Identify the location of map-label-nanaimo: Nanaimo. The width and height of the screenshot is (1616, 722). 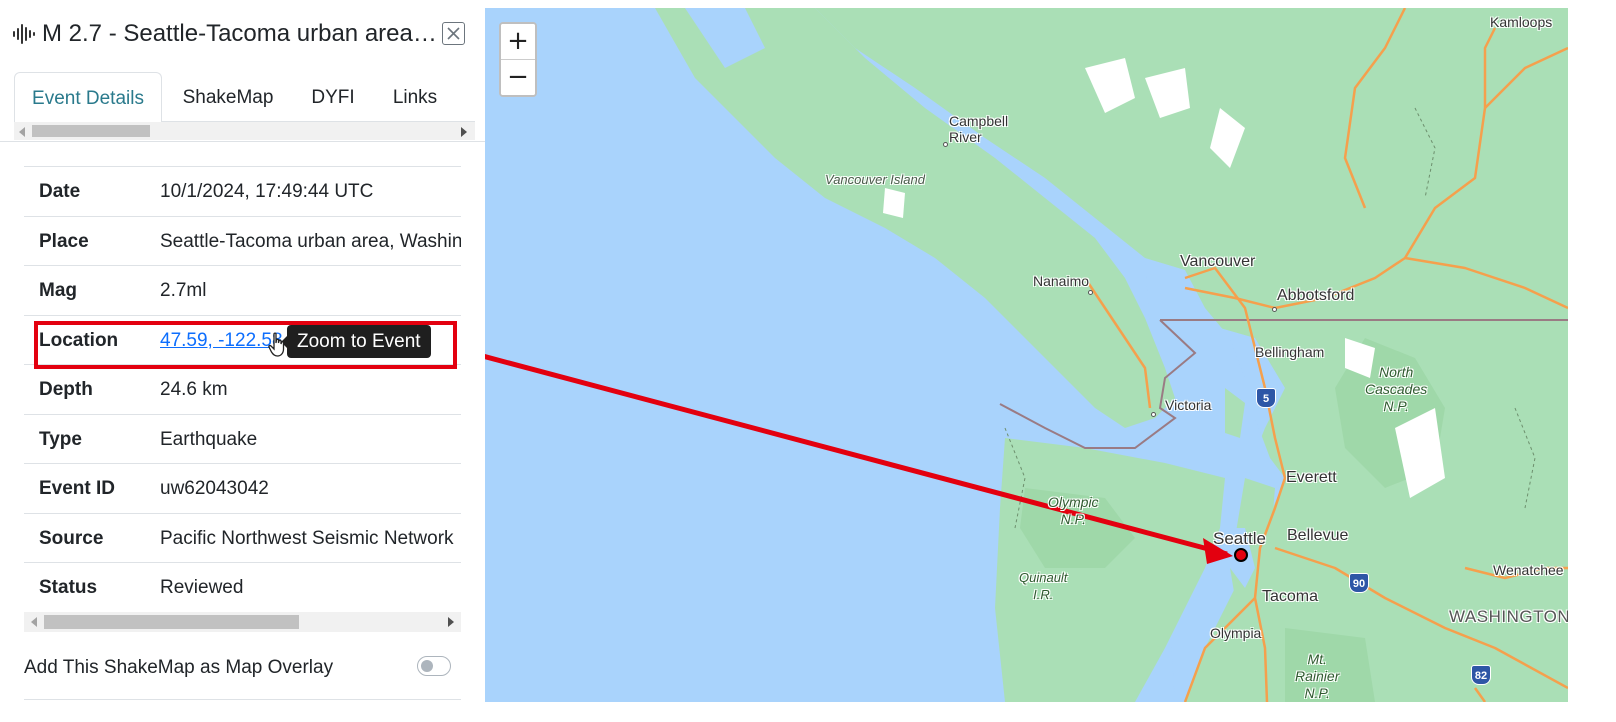
(1061, 281).